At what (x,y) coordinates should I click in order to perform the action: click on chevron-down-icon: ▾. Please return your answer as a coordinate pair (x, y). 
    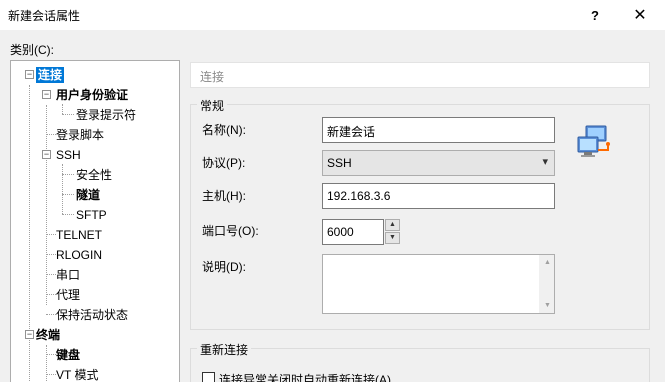
    Looking at the image, I should click on (545, 162).